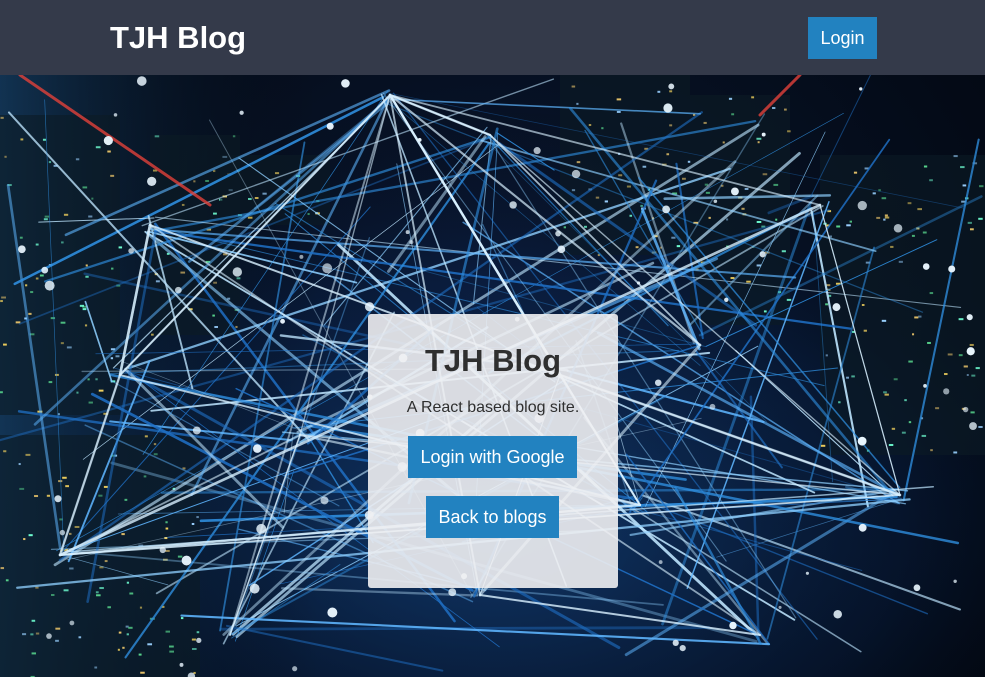  Describe the element at coordinates (178, 38) in the screenshot. I see `site-brand-link: TJH Blog` at that location.